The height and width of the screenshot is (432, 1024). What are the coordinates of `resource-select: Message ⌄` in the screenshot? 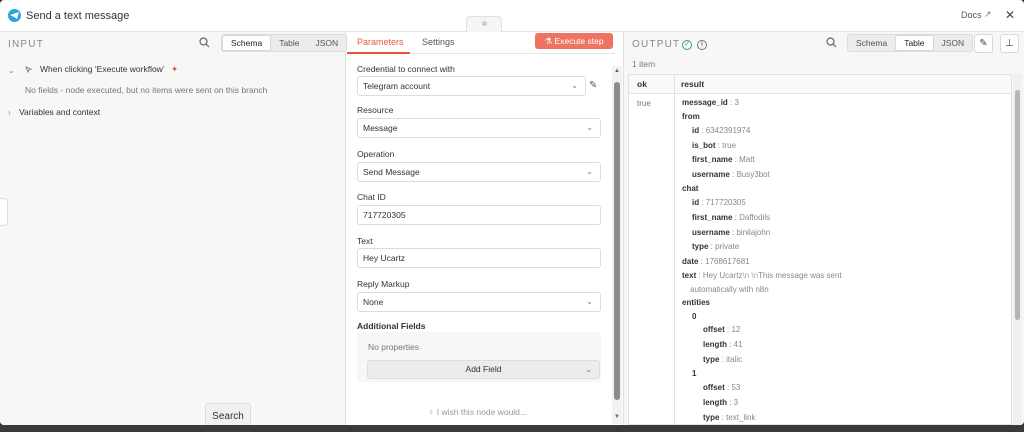 It's located at (479, 128).